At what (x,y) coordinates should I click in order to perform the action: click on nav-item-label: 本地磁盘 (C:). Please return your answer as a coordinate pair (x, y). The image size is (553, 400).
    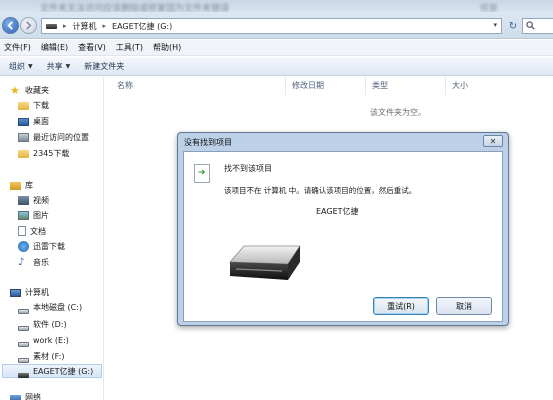
    Looking at the image, I should click on (58, 307).